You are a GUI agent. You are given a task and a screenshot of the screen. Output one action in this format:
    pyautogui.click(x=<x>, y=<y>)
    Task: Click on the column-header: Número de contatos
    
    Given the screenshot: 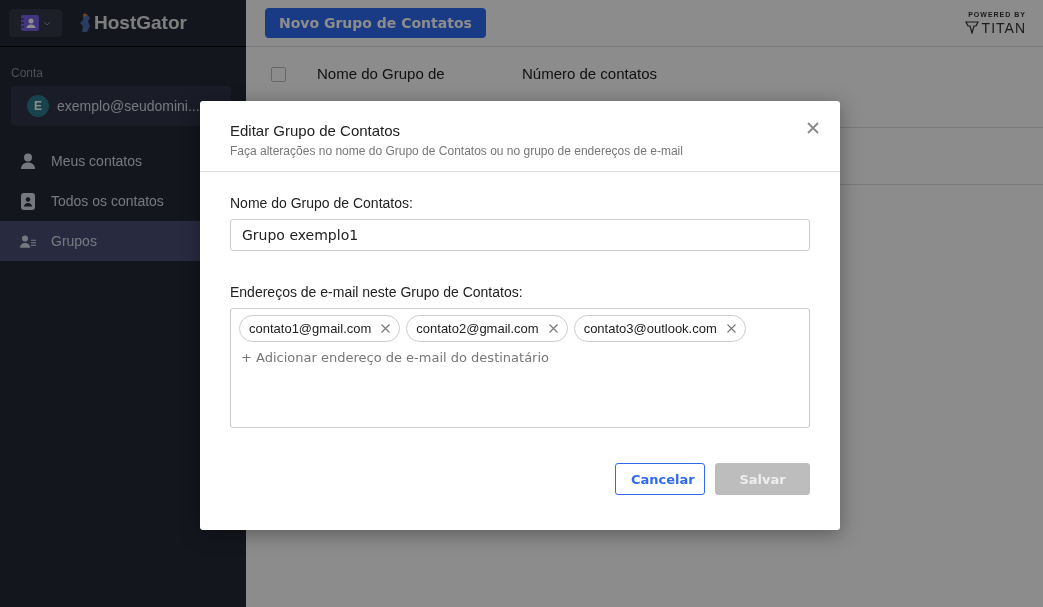 What is the action you would take?
    pyautogui.click(x=590, y=74)
    